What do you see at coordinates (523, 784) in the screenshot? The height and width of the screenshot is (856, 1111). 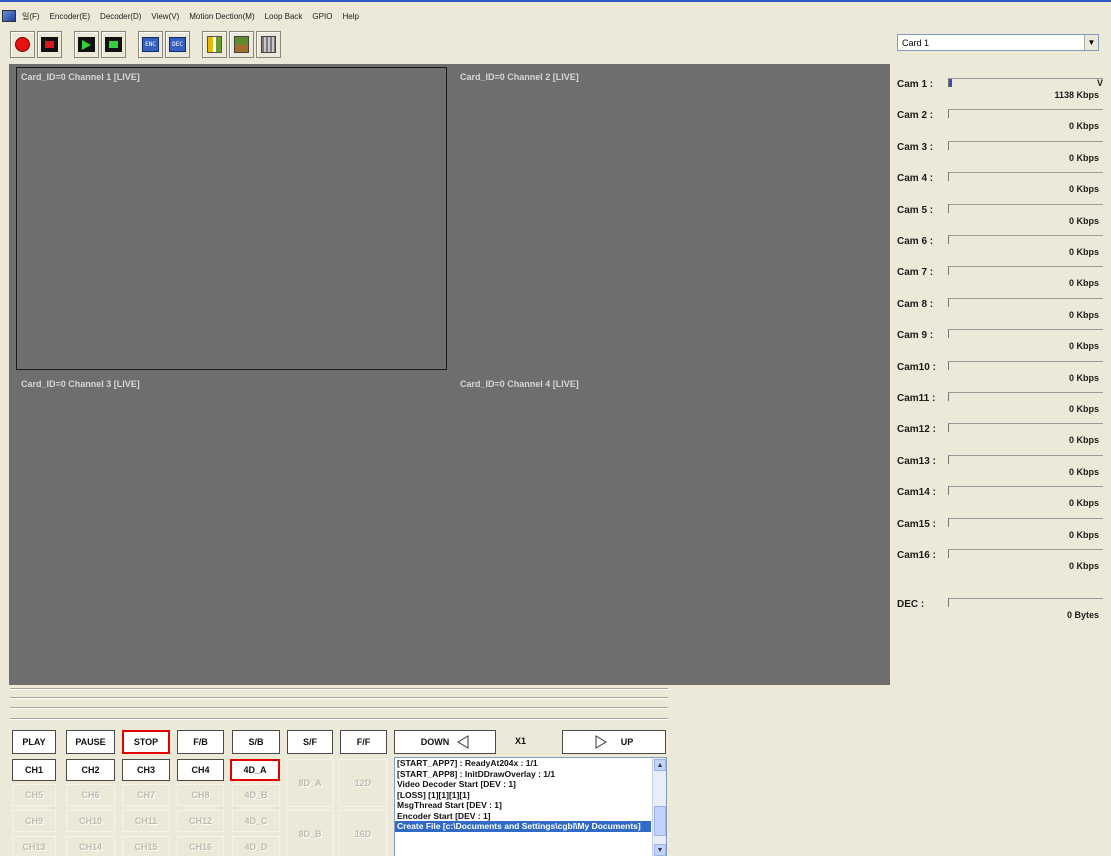 I see `log-line: Video Decoder Start [DEV : 1]` at bounding box center [523, 784].